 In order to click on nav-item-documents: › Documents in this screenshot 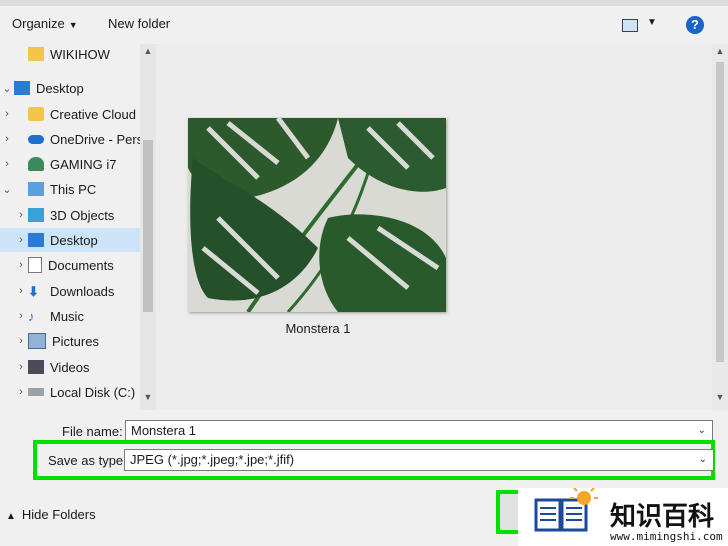, I will do `click(70, 265)`.